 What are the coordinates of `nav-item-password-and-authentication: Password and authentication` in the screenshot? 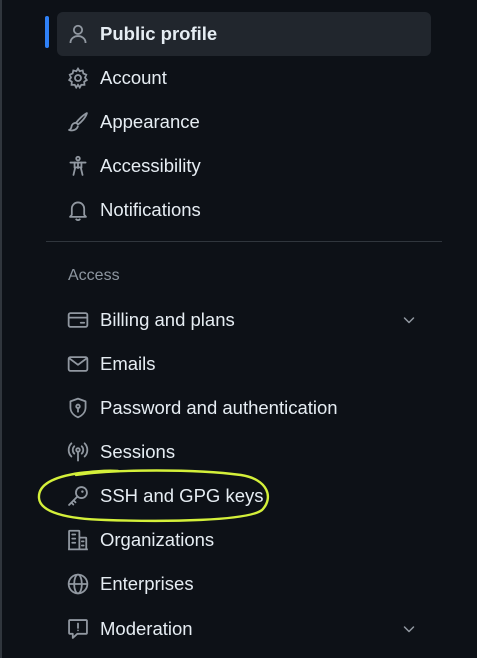 It's located at (244, 408).